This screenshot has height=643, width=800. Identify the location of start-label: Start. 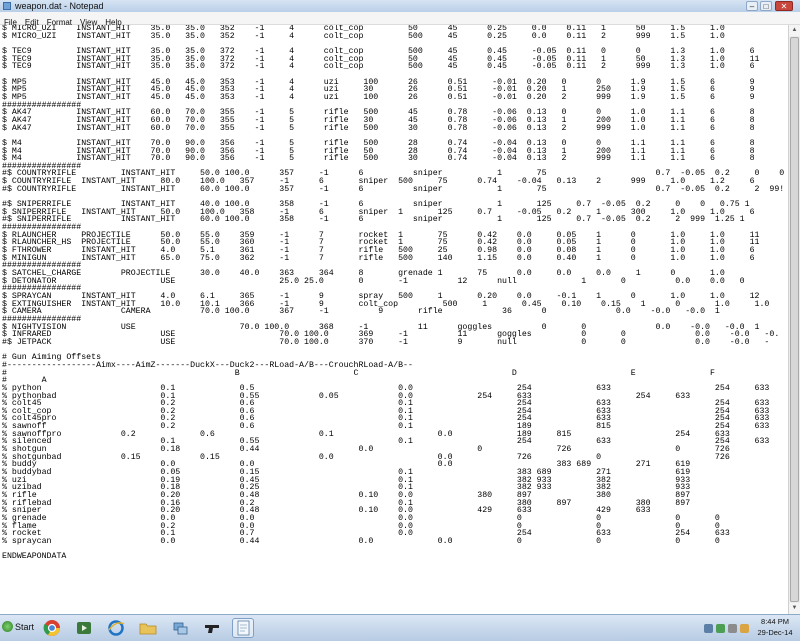
(25, 627).